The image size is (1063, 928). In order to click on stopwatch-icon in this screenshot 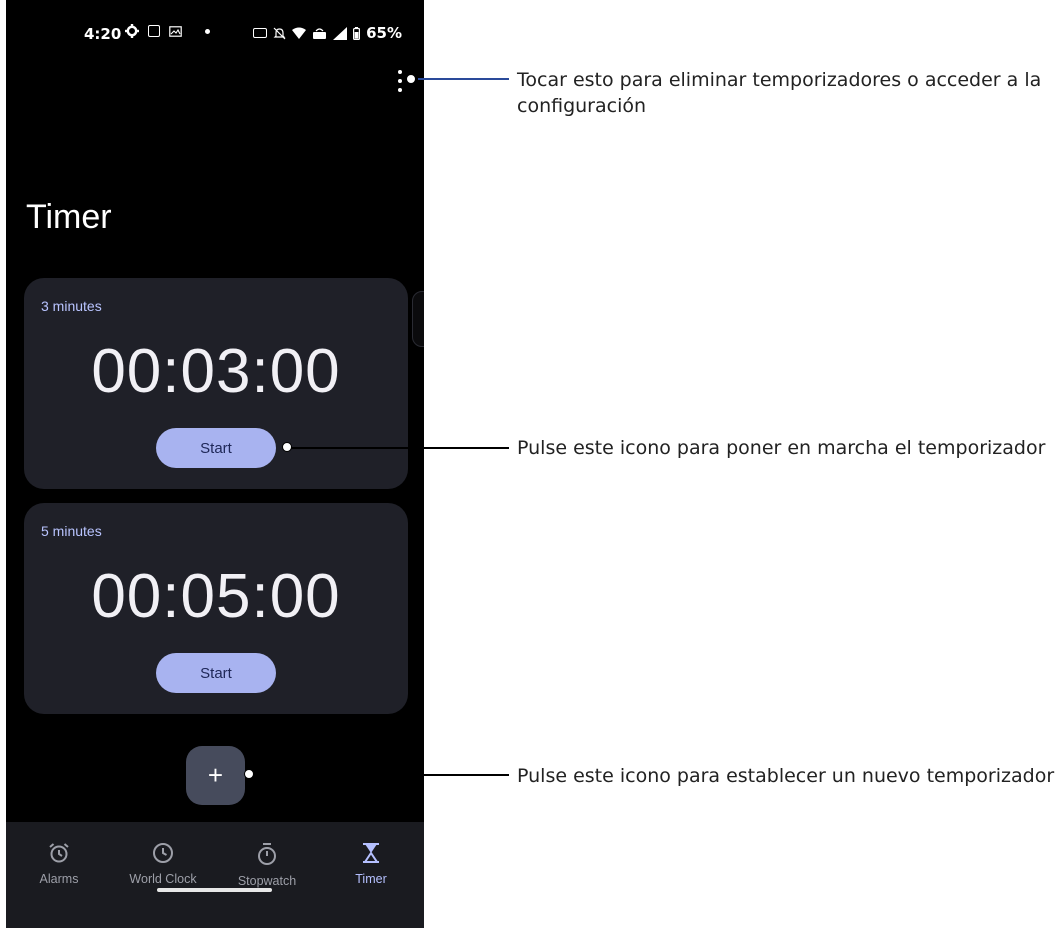, I will do `click(267, 854)`.